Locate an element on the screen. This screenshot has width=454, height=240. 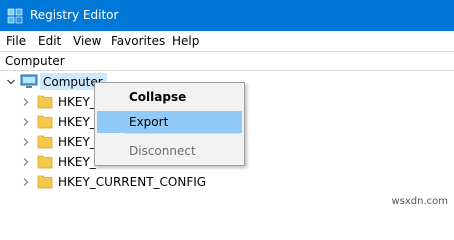
context-menu-disconnect: Disconnect is located at coordinates (169, 151).